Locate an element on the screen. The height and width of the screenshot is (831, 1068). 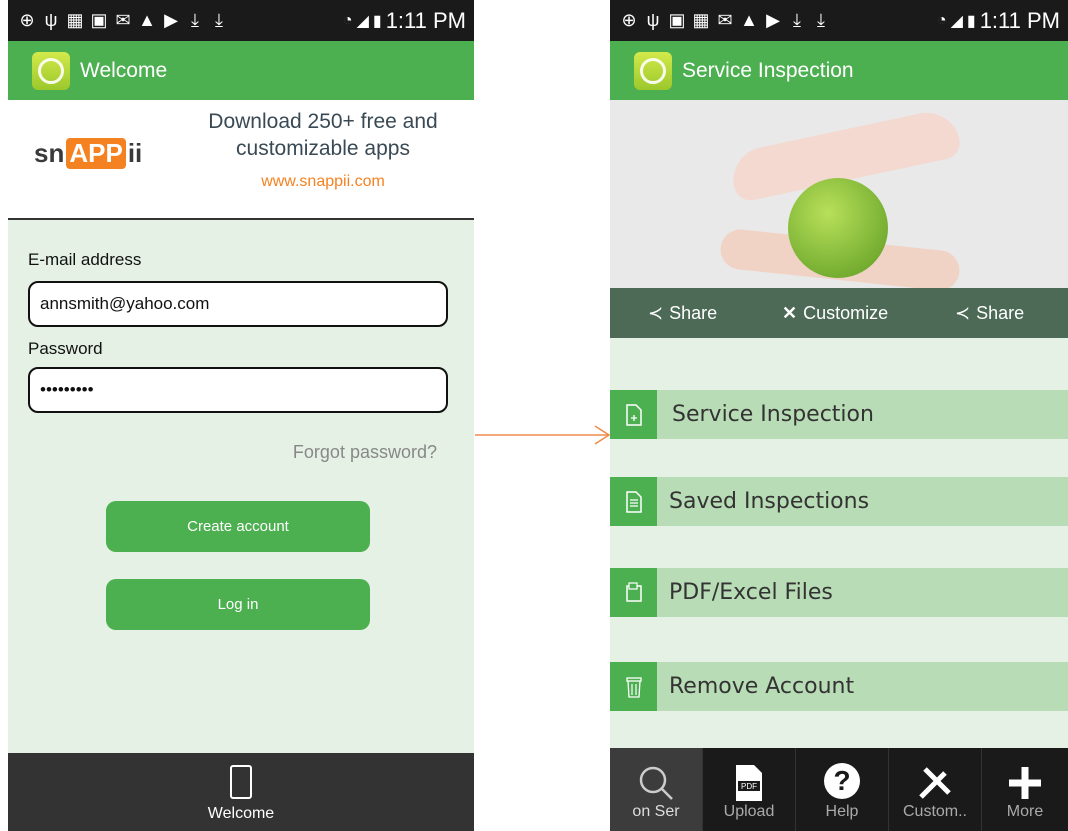
login-button: Log in is located at coordinates (238, 604).